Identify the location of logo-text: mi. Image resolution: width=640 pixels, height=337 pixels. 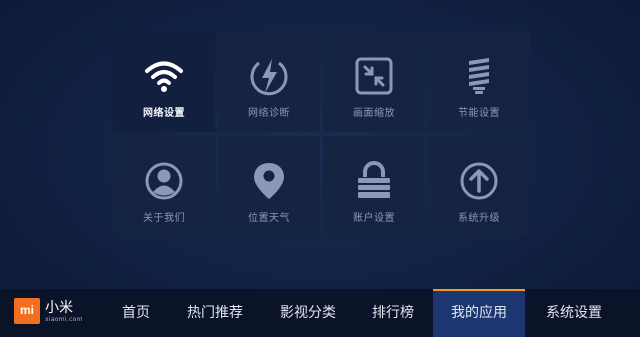
(26, 310).